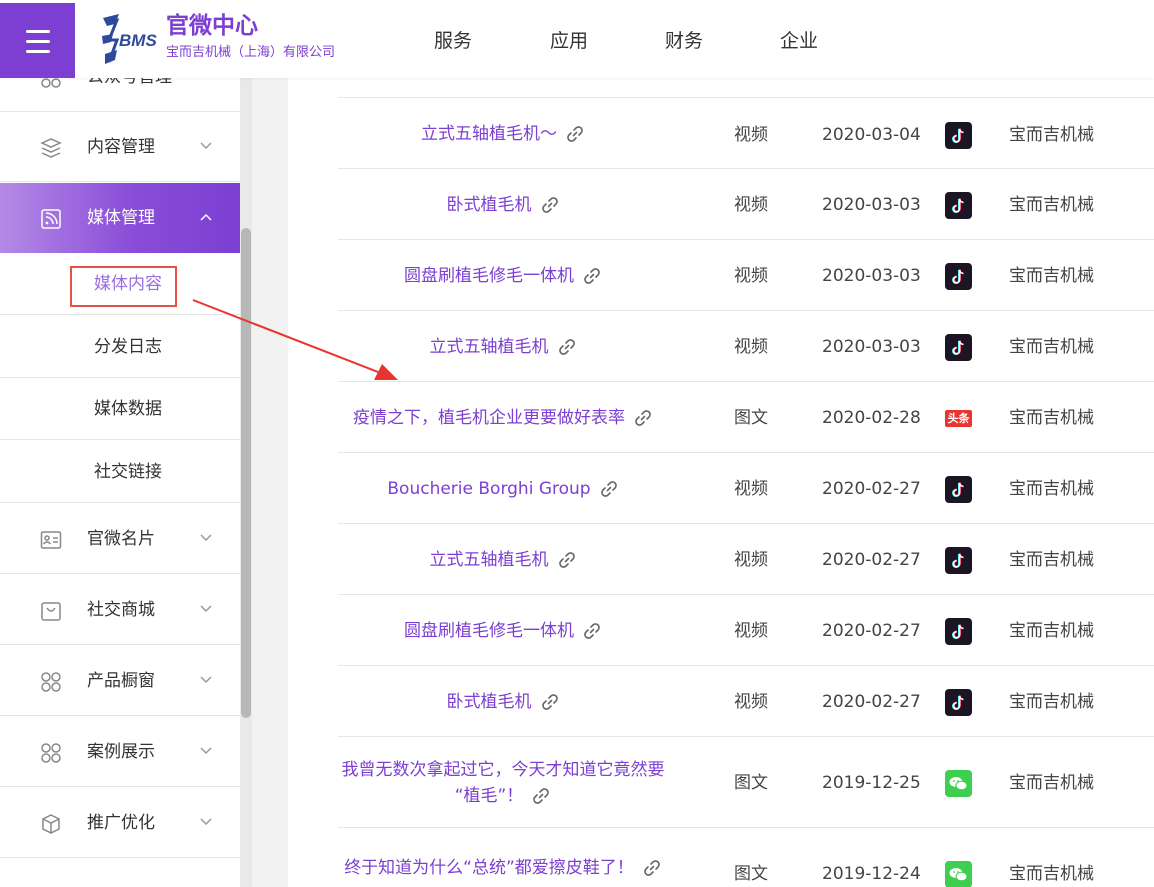 This screenshot has width=1154, height=887. I want to click on sidebar-item-content: 内容管理, so click(120, 147).